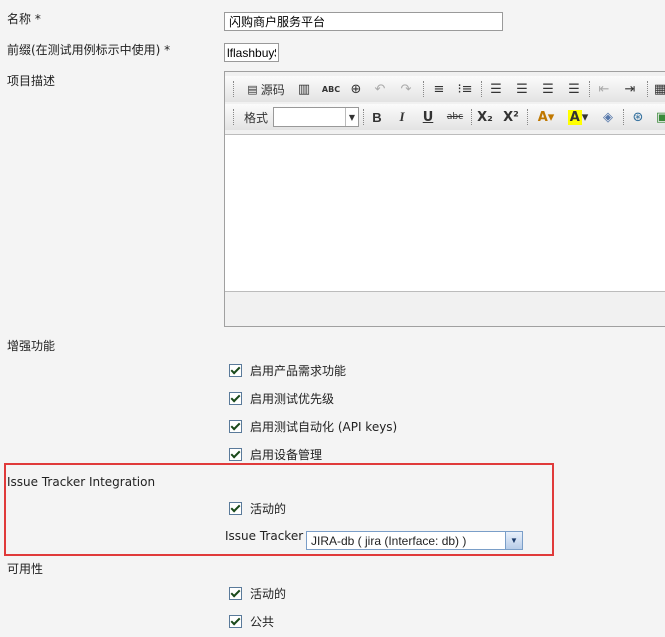 This screenshot has width=665, height=637. Describe the element at coordinates (574, 89) in the screenshot. I see `justify-icon: ☰` at that location.